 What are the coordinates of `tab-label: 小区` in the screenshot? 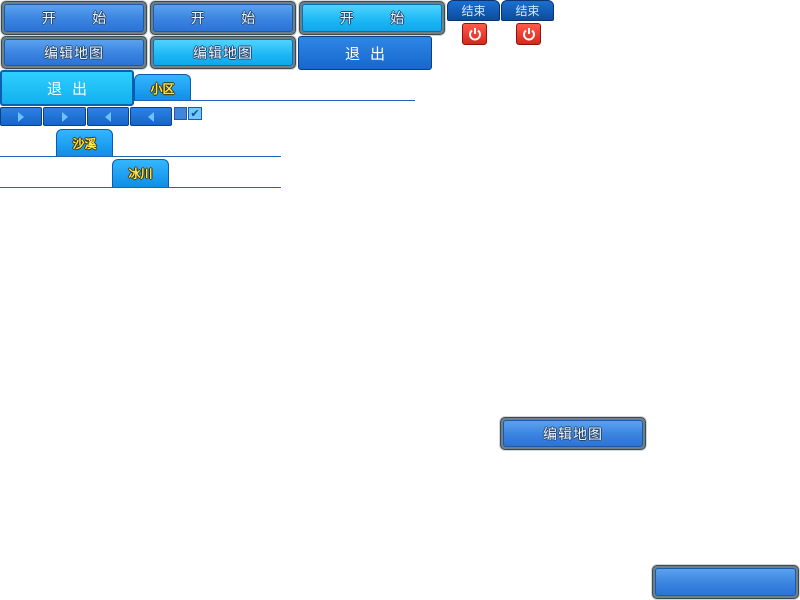 It's located at (162, 88).